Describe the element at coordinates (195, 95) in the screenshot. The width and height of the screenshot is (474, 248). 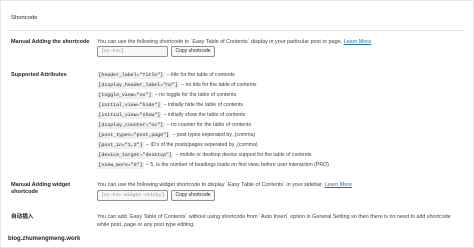
I see `attribute-desc: – no toggle for the table of contents` at that location.